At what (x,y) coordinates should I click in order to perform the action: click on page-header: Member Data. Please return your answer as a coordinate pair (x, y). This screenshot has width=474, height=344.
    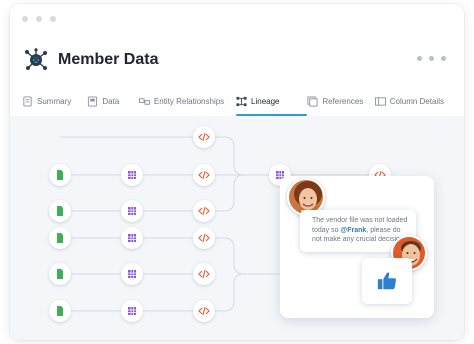
    Looking at the image, I should click on (91, 60).